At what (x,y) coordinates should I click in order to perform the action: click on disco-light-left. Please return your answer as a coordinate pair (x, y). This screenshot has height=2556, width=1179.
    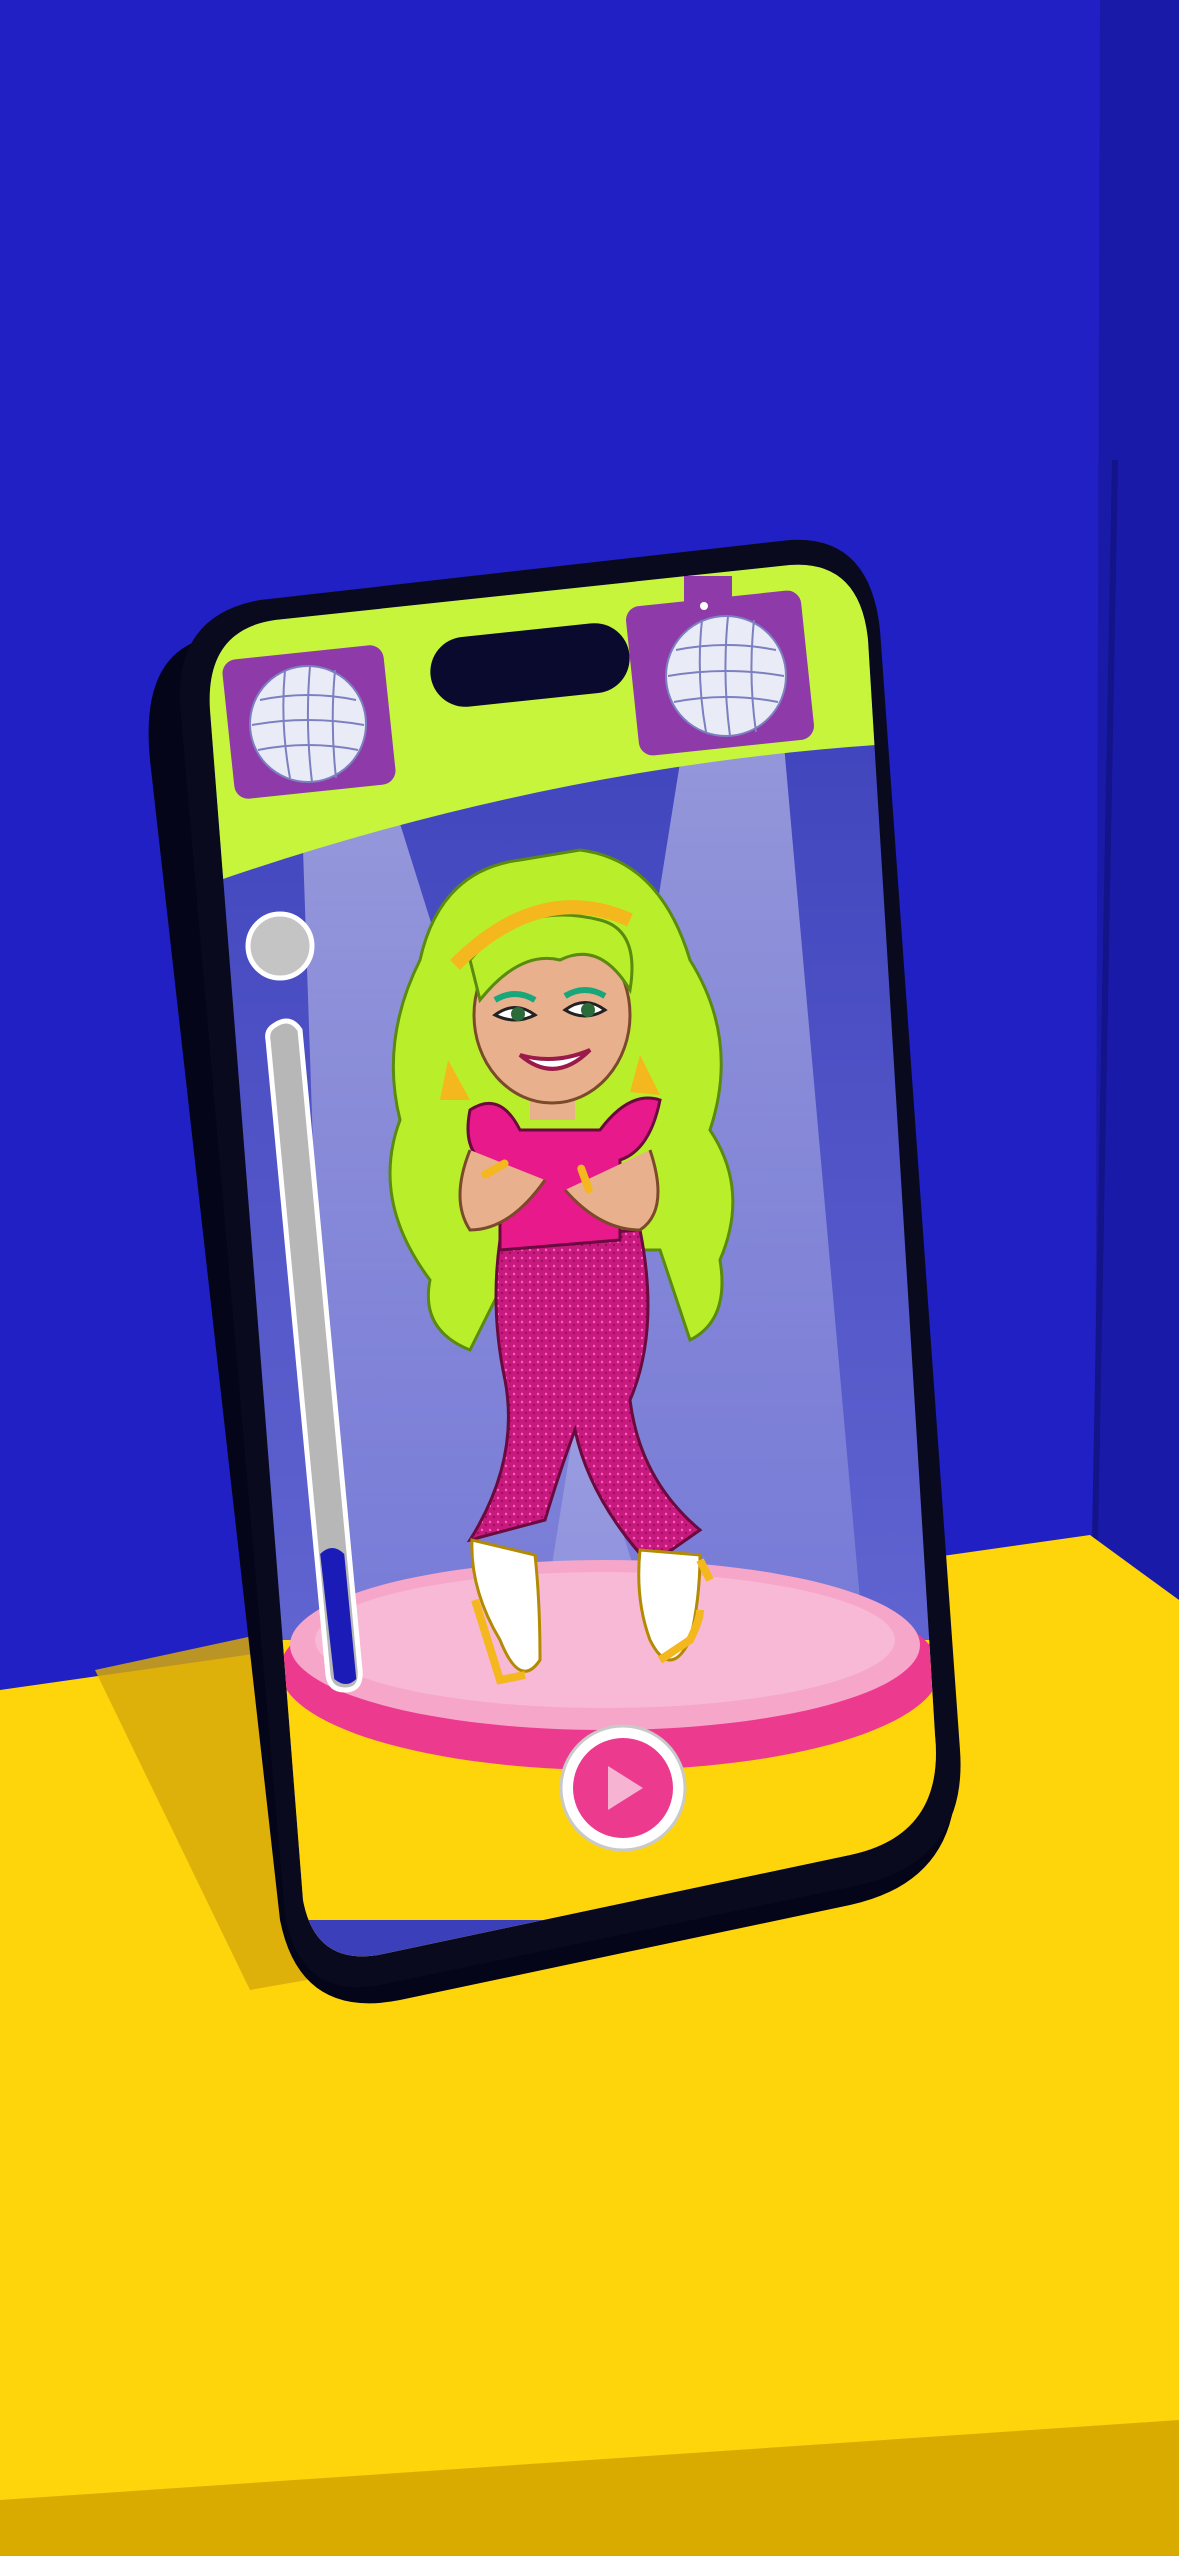
    Looking at the image, I should click on (309, 722).